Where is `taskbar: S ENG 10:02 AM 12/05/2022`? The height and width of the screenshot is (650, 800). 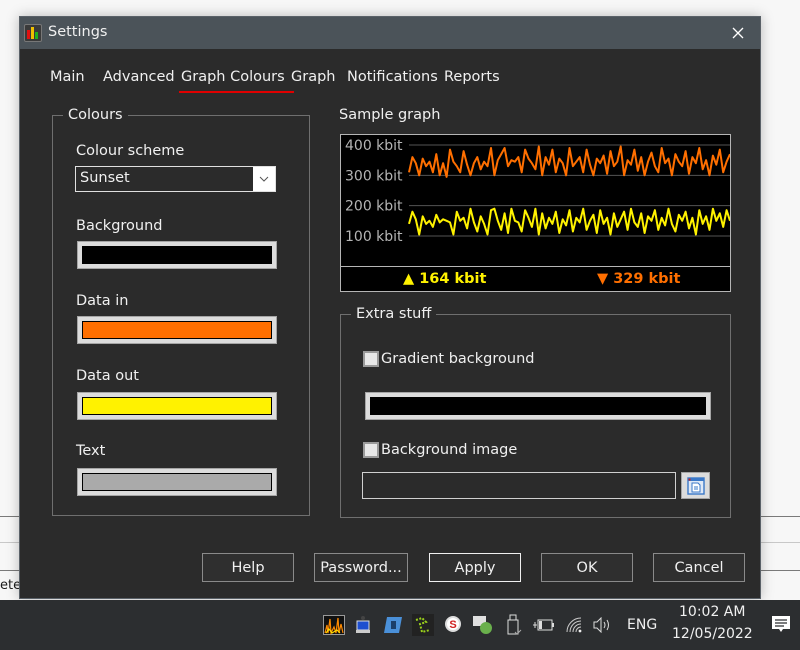
taskbar: S ENG 10:02 AM 12/05/2022 is located at coordinates (400, 625).